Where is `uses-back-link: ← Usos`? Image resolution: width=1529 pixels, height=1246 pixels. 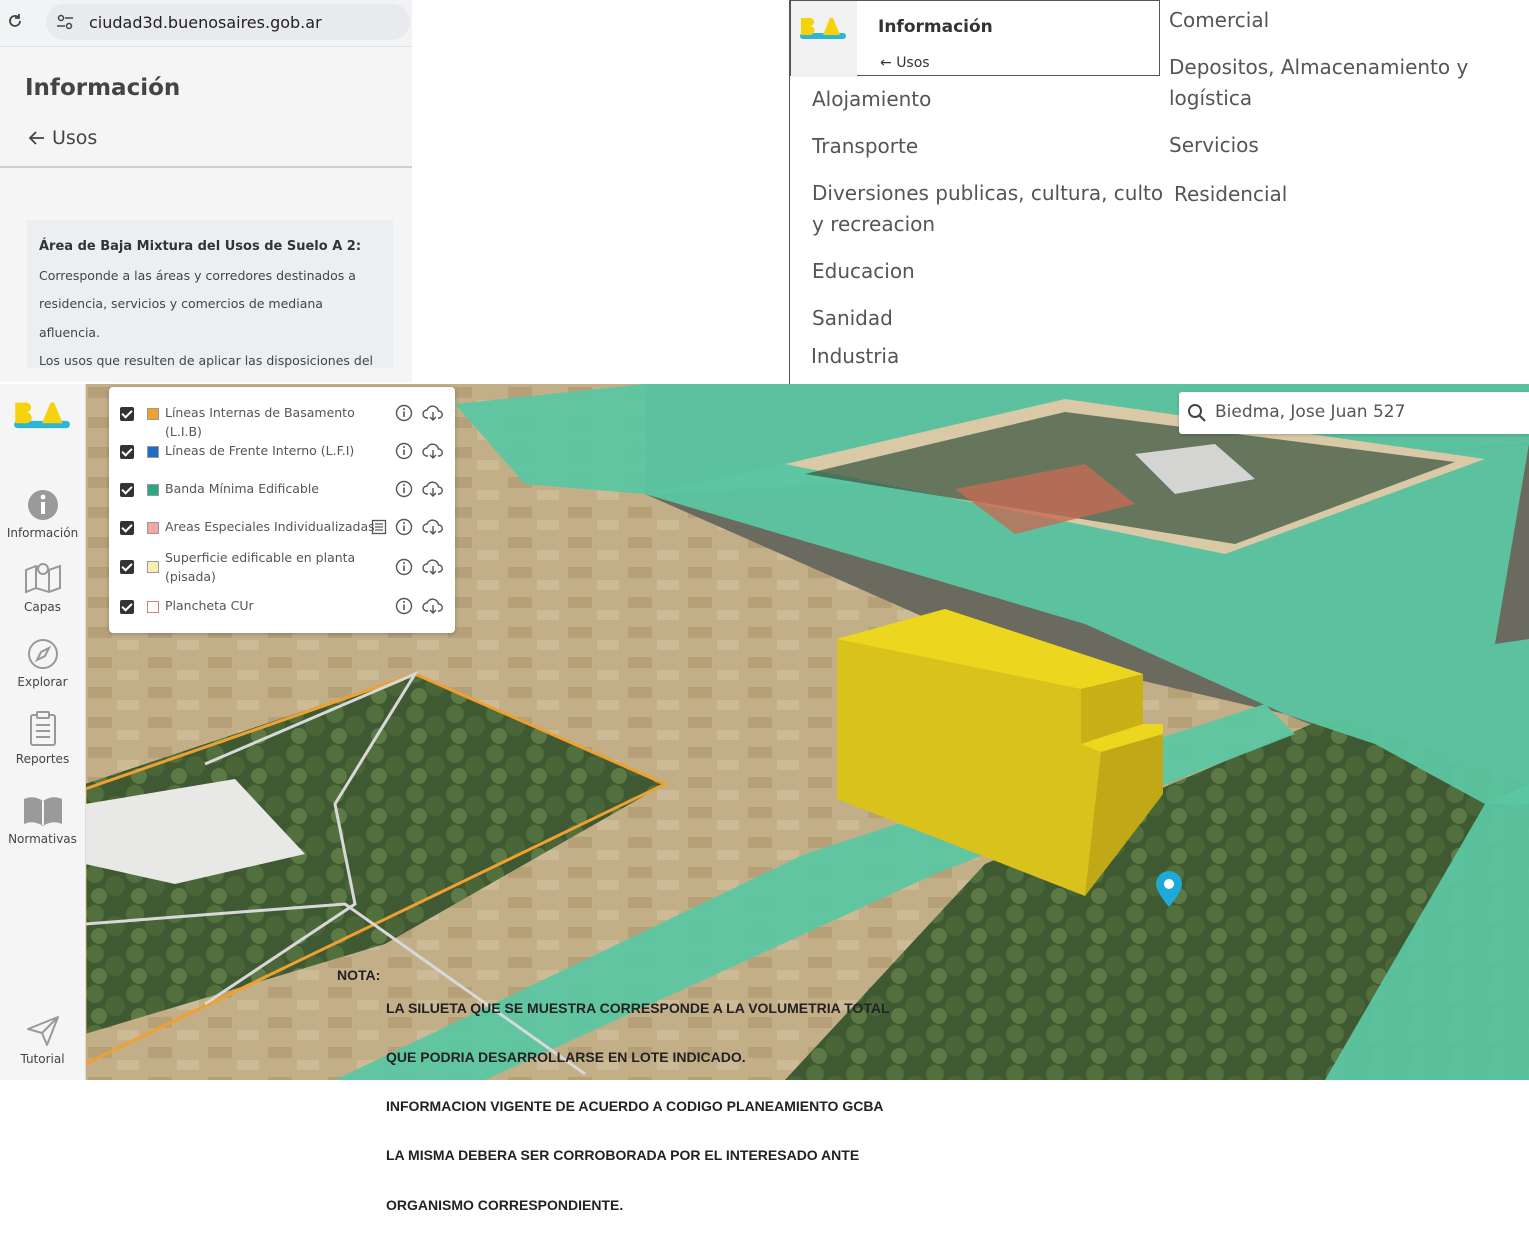
uses-back-link: ← Usos is located at coordinates (905, 63).